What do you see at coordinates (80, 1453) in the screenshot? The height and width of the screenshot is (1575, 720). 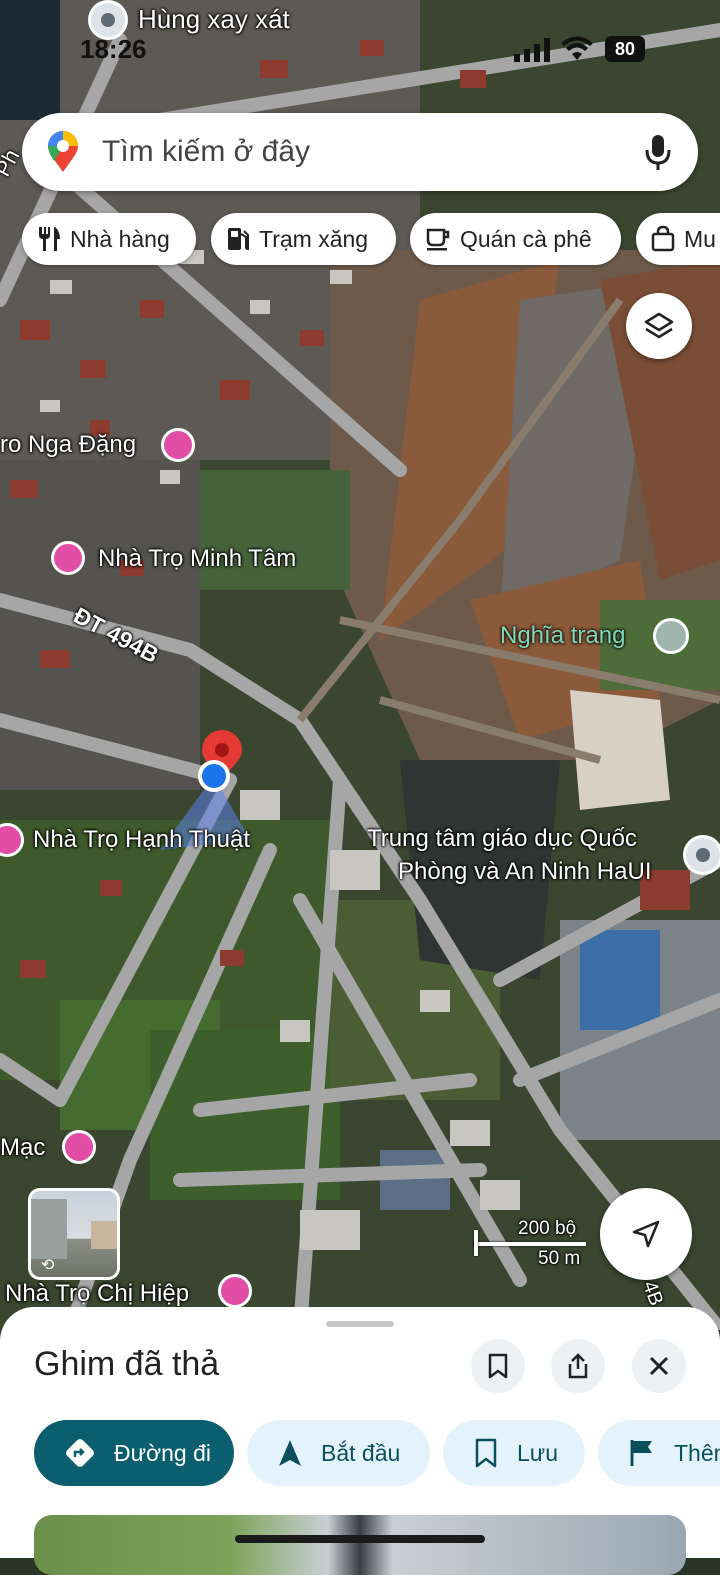 I see `directions-icon` at bounding box center [80, 1453].